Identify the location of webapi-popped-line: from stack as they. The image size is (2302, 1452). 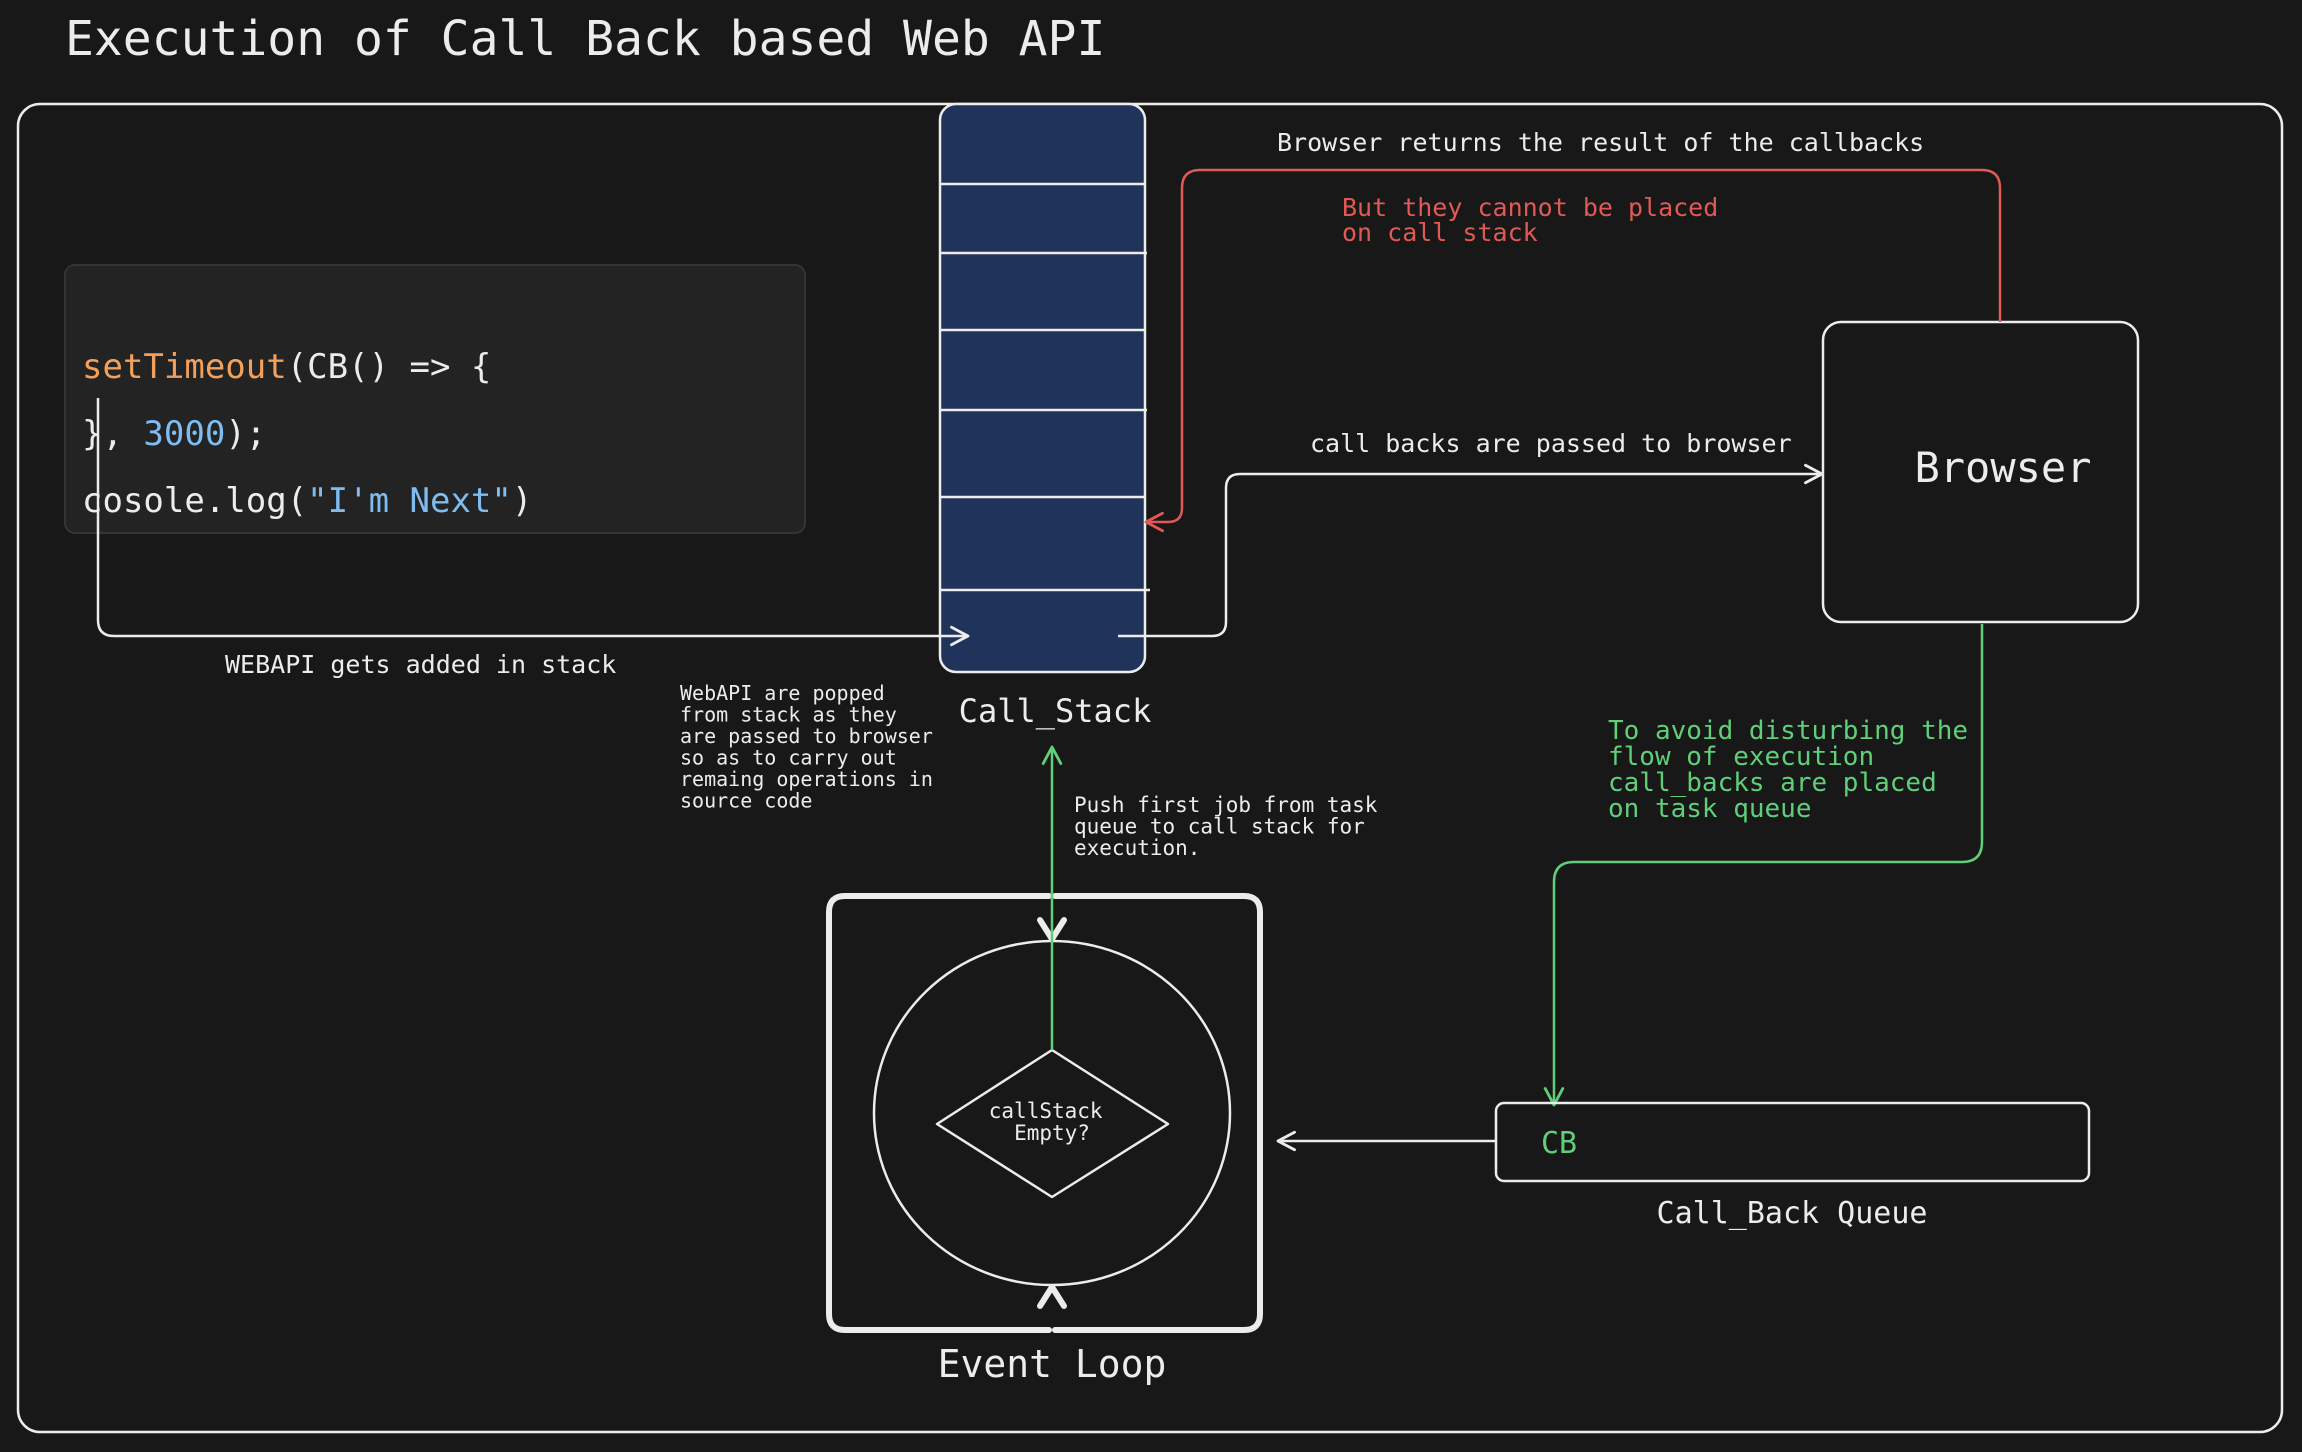
(788, 715).